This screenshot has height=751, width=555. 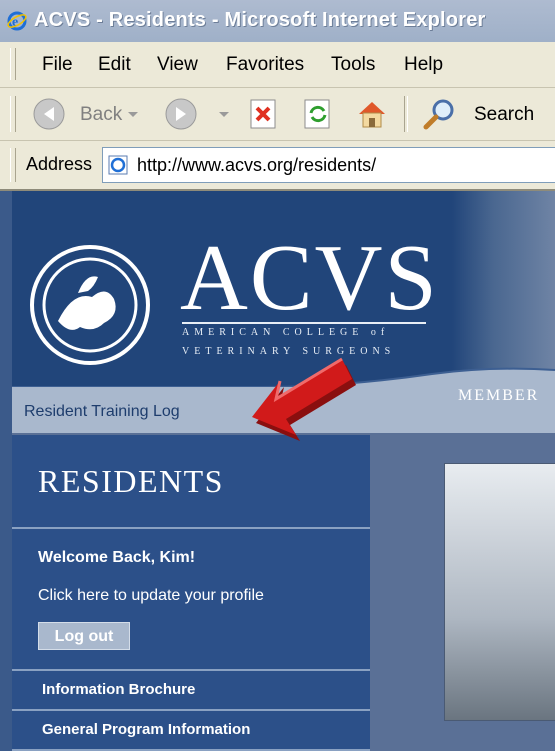 I want to click on forward-arrow-icon, so click(x=181, y=114).